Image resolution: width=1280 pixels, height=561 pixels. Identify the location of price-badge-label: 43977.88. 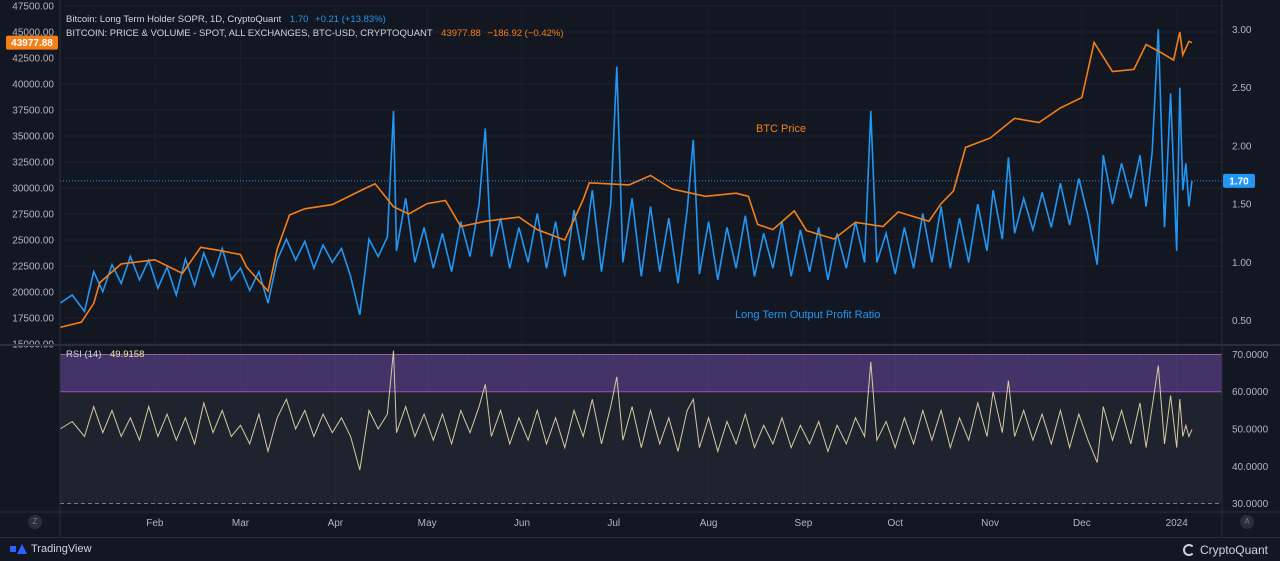
(32, 43).